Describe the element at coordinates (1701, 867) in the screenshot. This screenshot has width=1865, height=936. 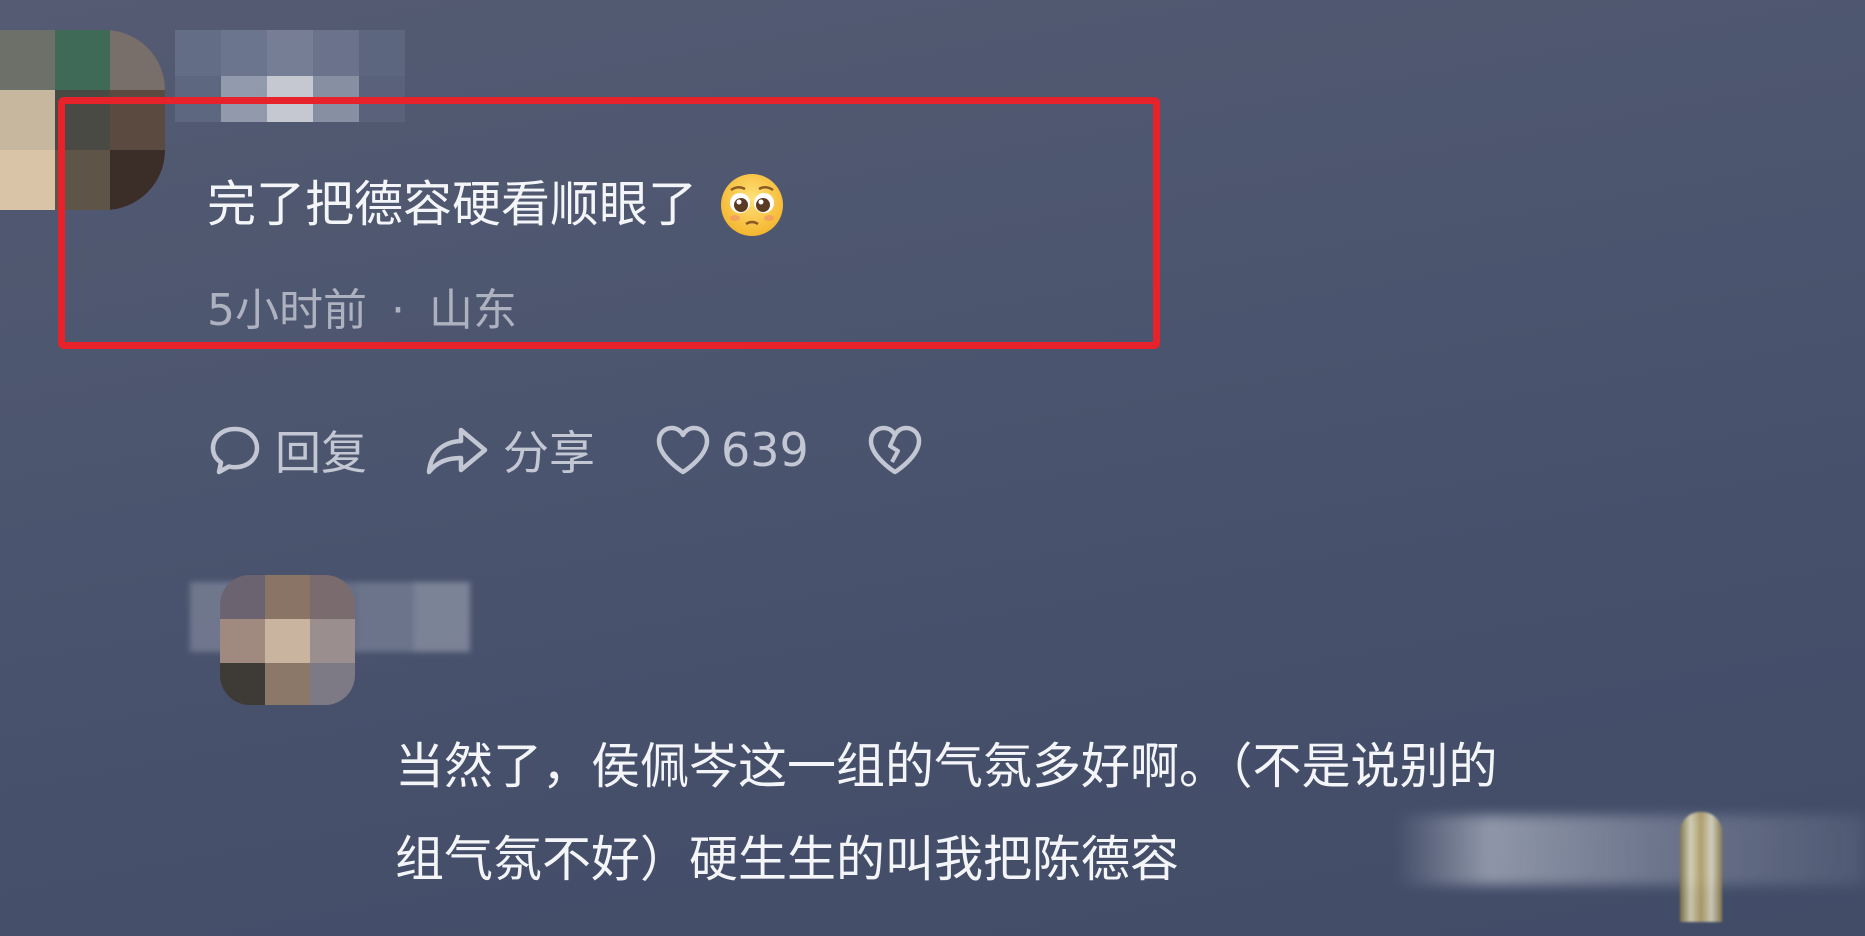
I see `redaction-bar` at that location.